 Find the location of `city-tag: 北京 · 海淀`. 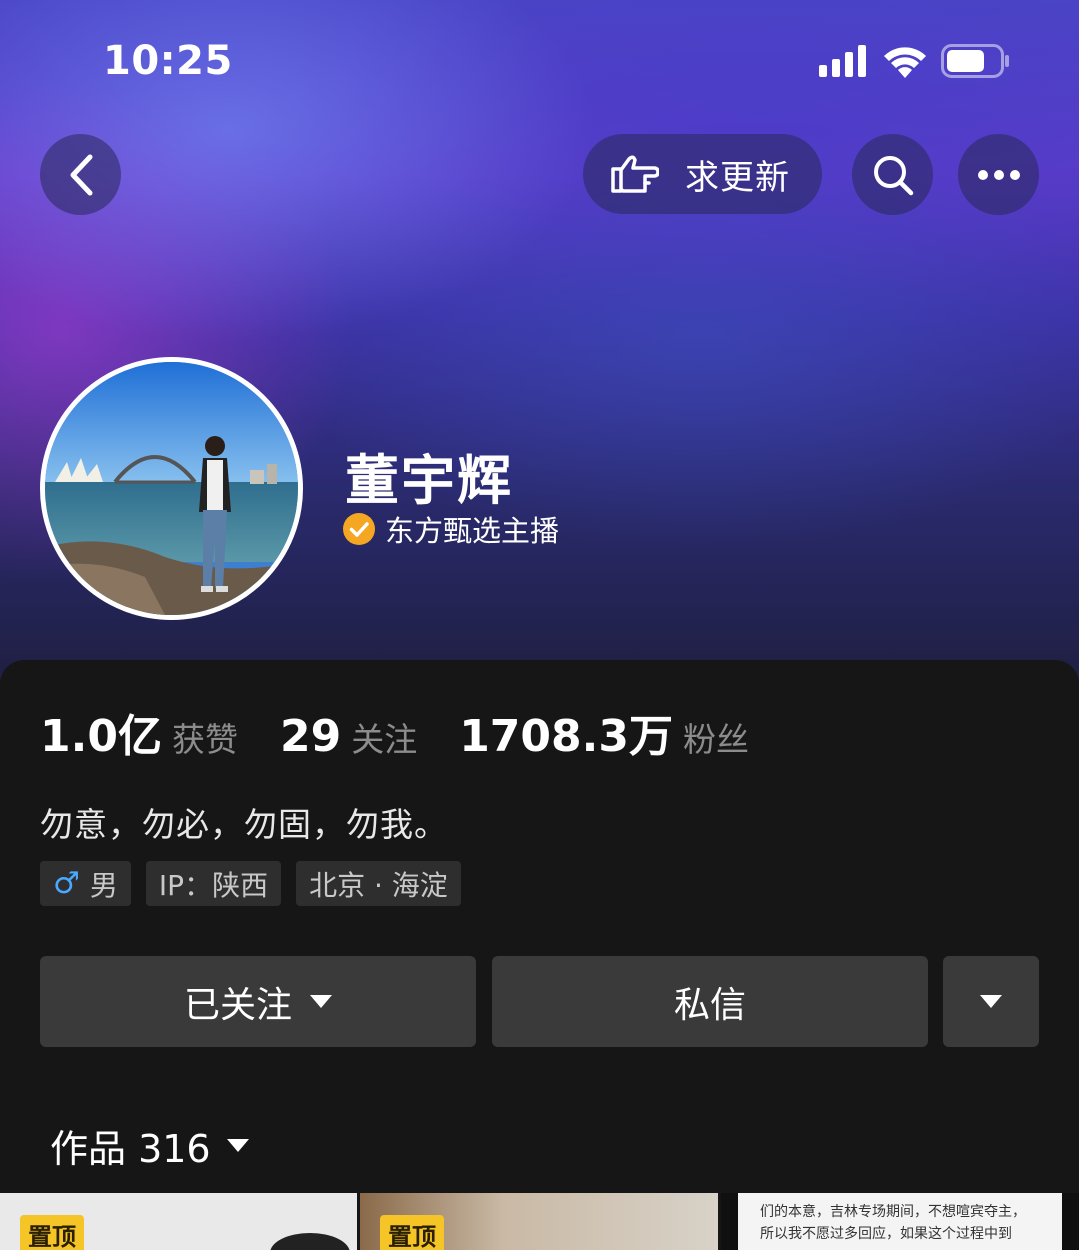

city-tag: 北京 · 海淀 is located at coordinates (378, 883).